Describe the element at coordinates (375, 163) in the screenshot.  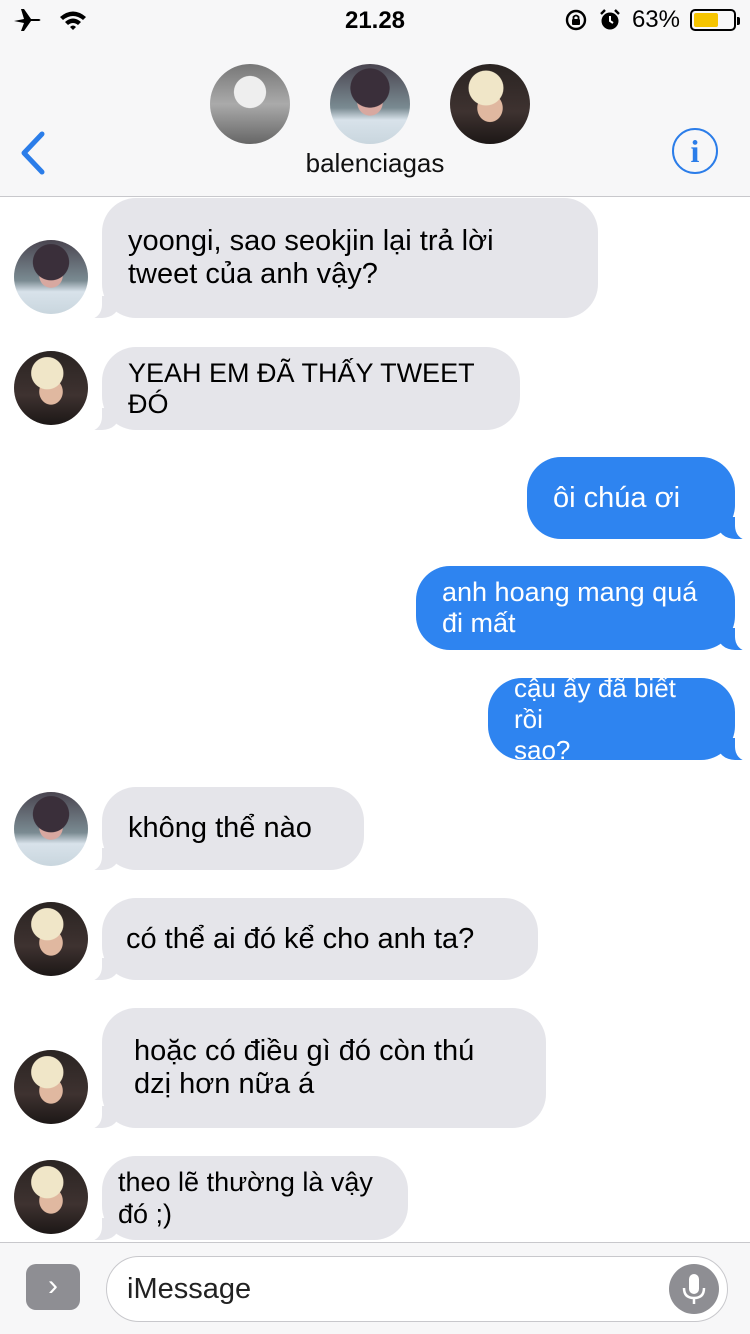
I see `group-name: balenciagas` at that location.